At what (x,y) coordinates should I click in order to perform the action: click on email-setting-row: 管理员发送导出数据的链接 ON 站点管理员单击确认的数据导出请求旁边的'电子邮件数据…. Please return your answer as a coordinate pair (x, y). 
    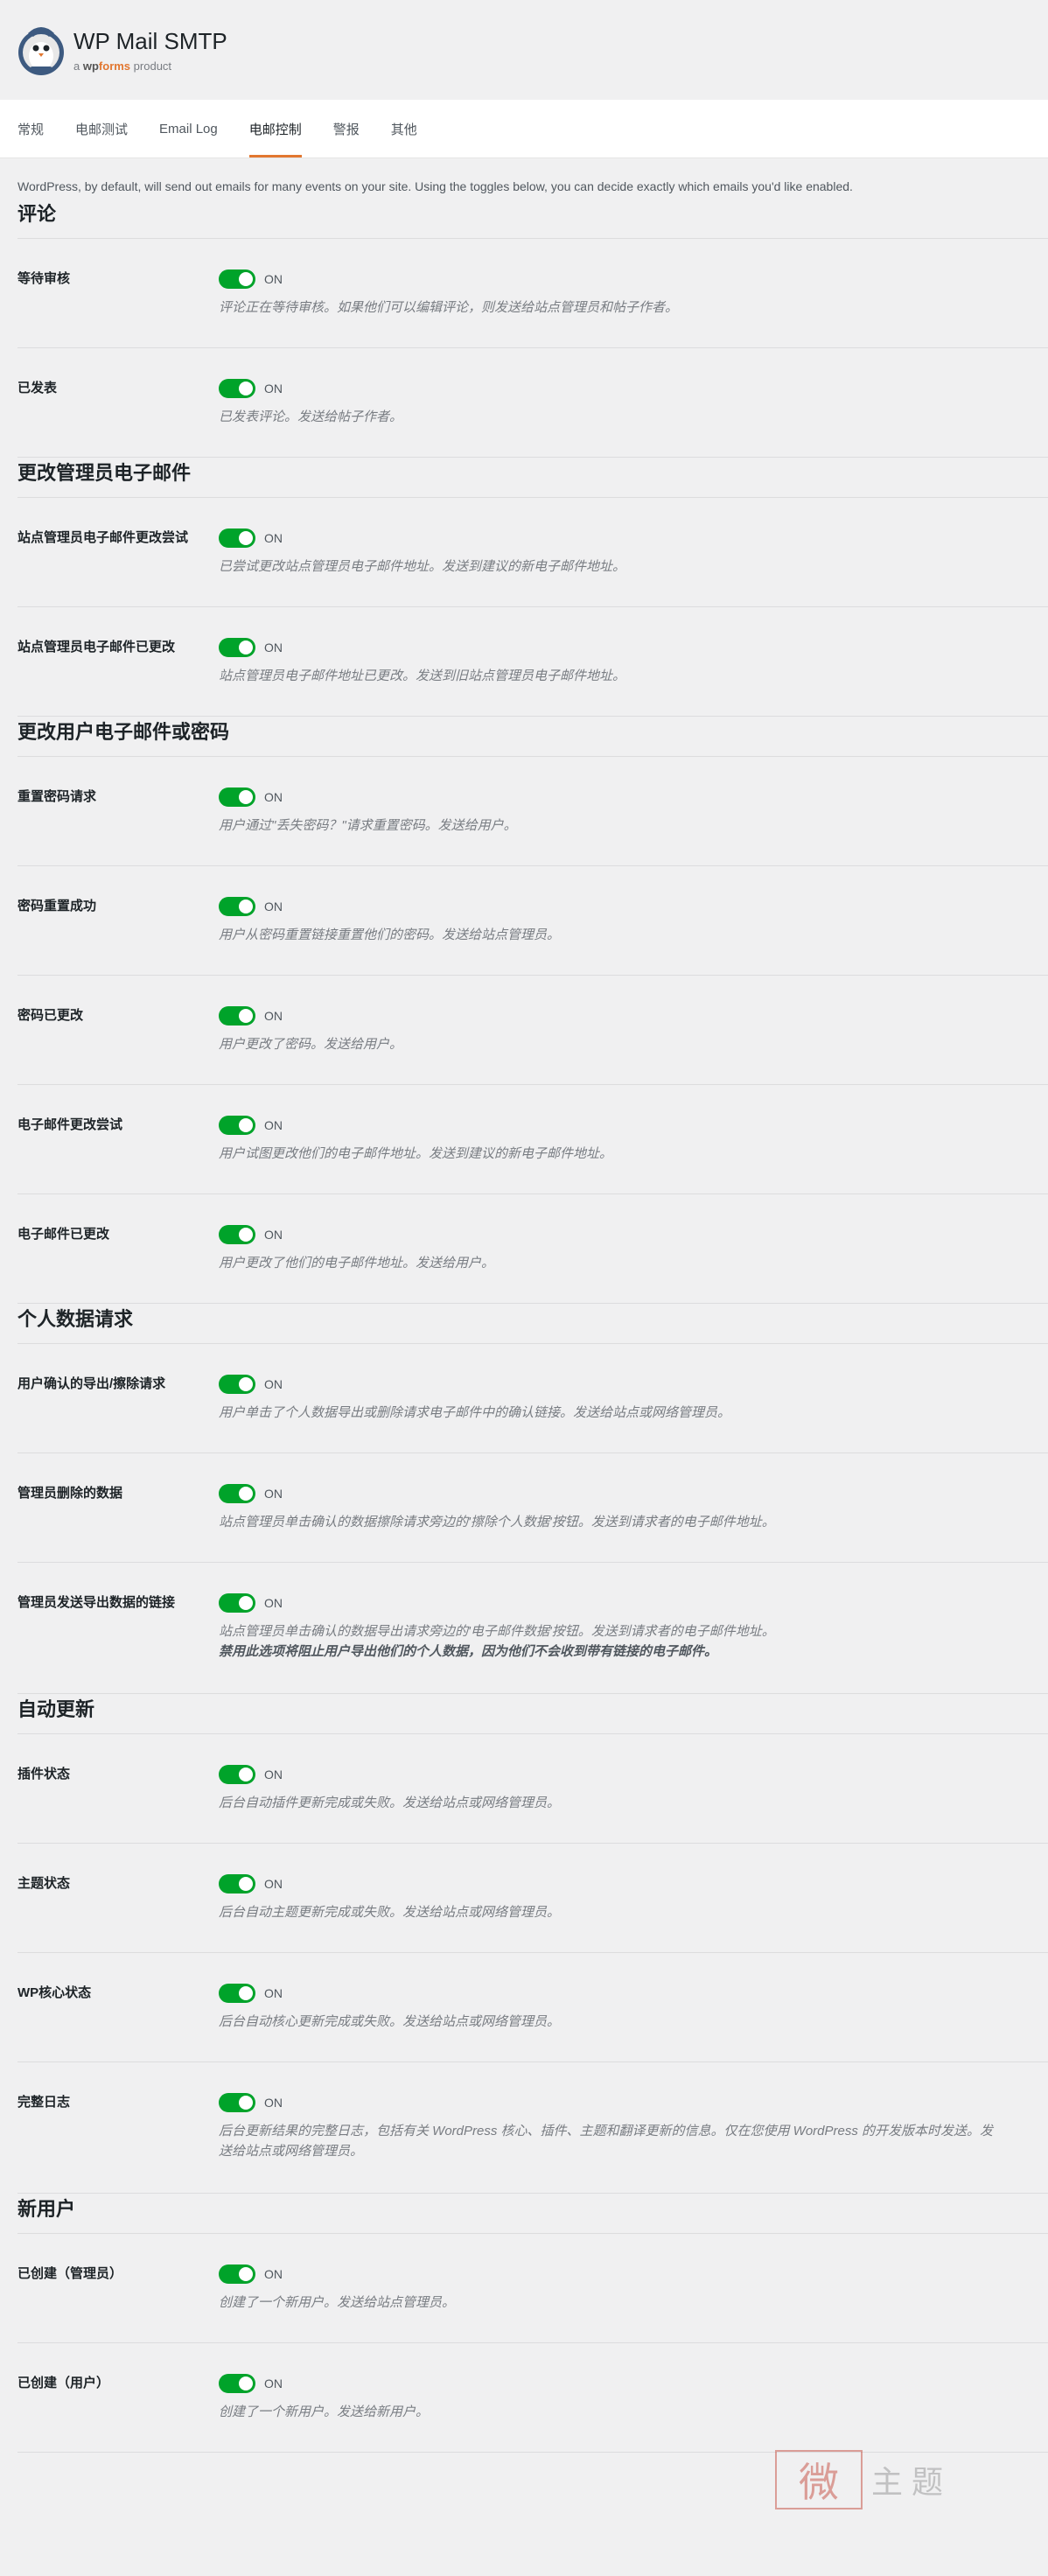
    Looking at the image, I should click on (532, 1628).